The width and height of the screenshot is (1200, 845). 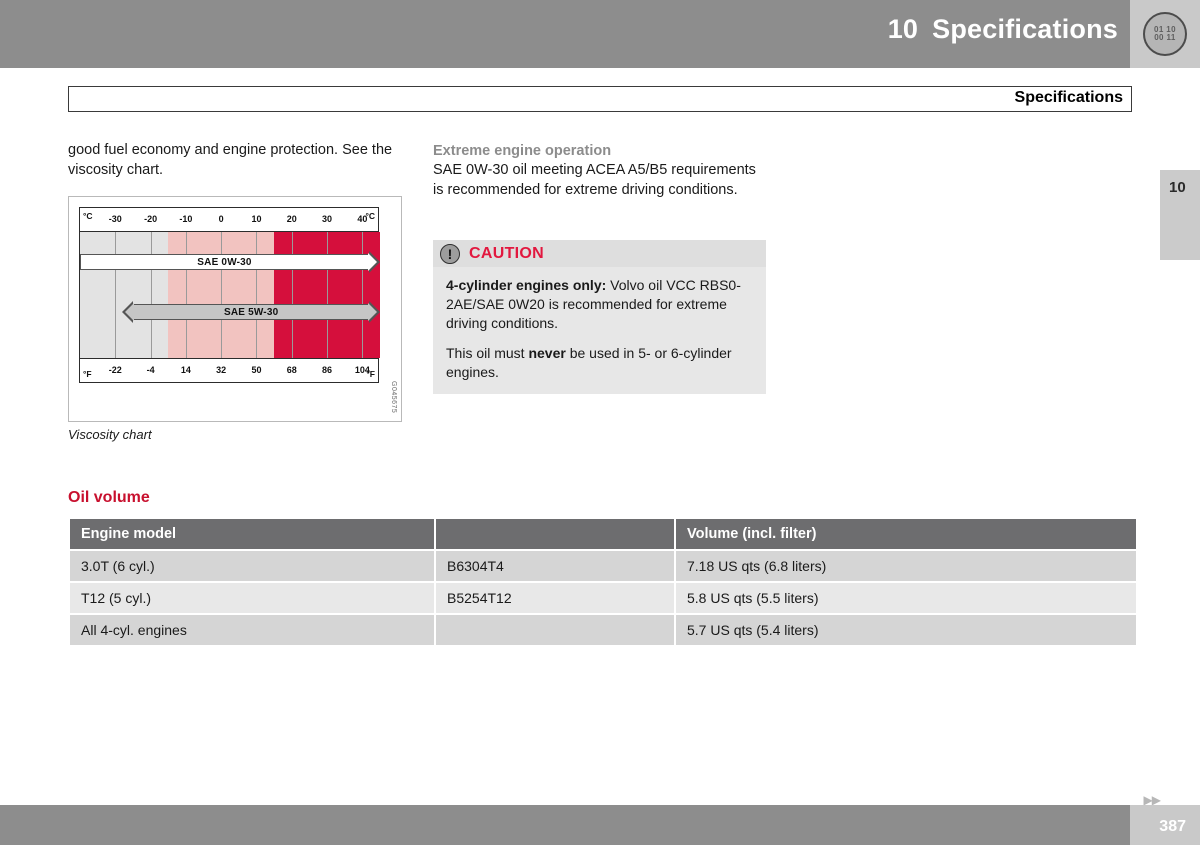 What do you see at coordinates (252, 630) in the screenshot?
I see `cell-engine-model: All 4-cyl. engines` at bounding box center [252, 630].